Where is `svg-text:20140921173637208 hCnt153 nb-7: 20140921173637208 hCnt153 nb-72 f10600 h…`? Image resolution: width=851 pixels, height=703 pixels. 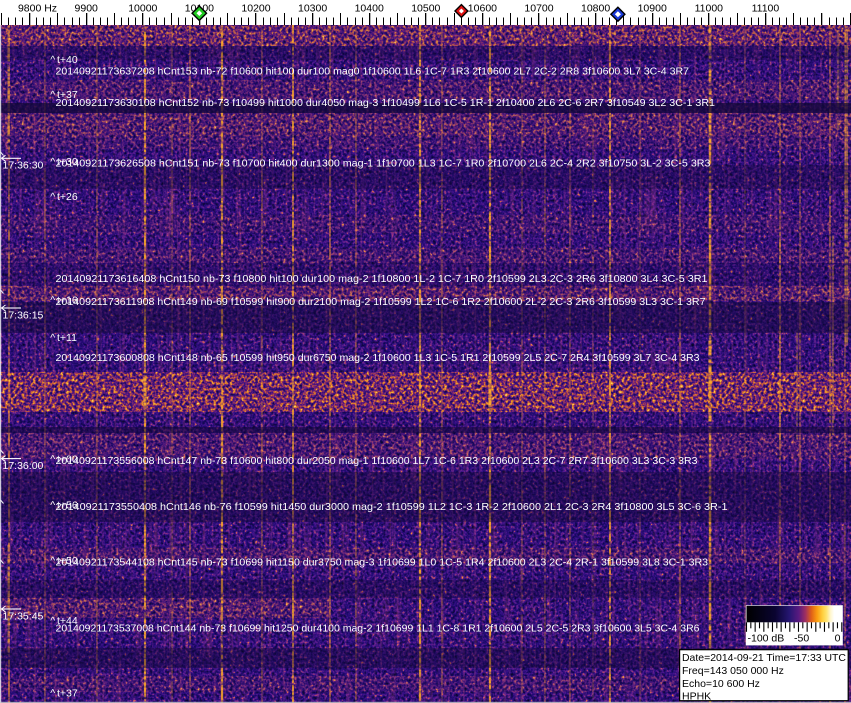 svg-text:20140921173637208 hCnt153 nb-7: 20140921173637208 hCnt153 nb-72 f10600 h… is located at coordinates (373, 72).